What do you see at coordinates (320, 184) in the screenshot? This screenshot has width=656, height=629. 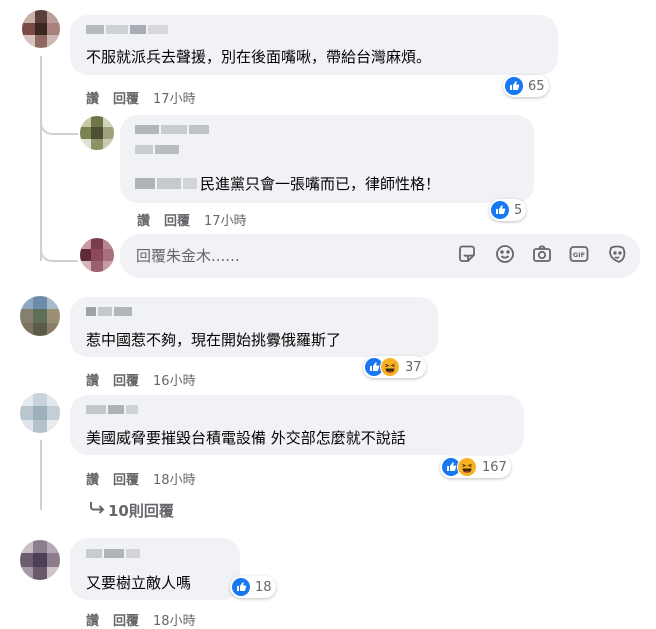 I see `comment-text: 民進黨只會一張嘴而已，律師性格！` at bounding box center [320, 184].